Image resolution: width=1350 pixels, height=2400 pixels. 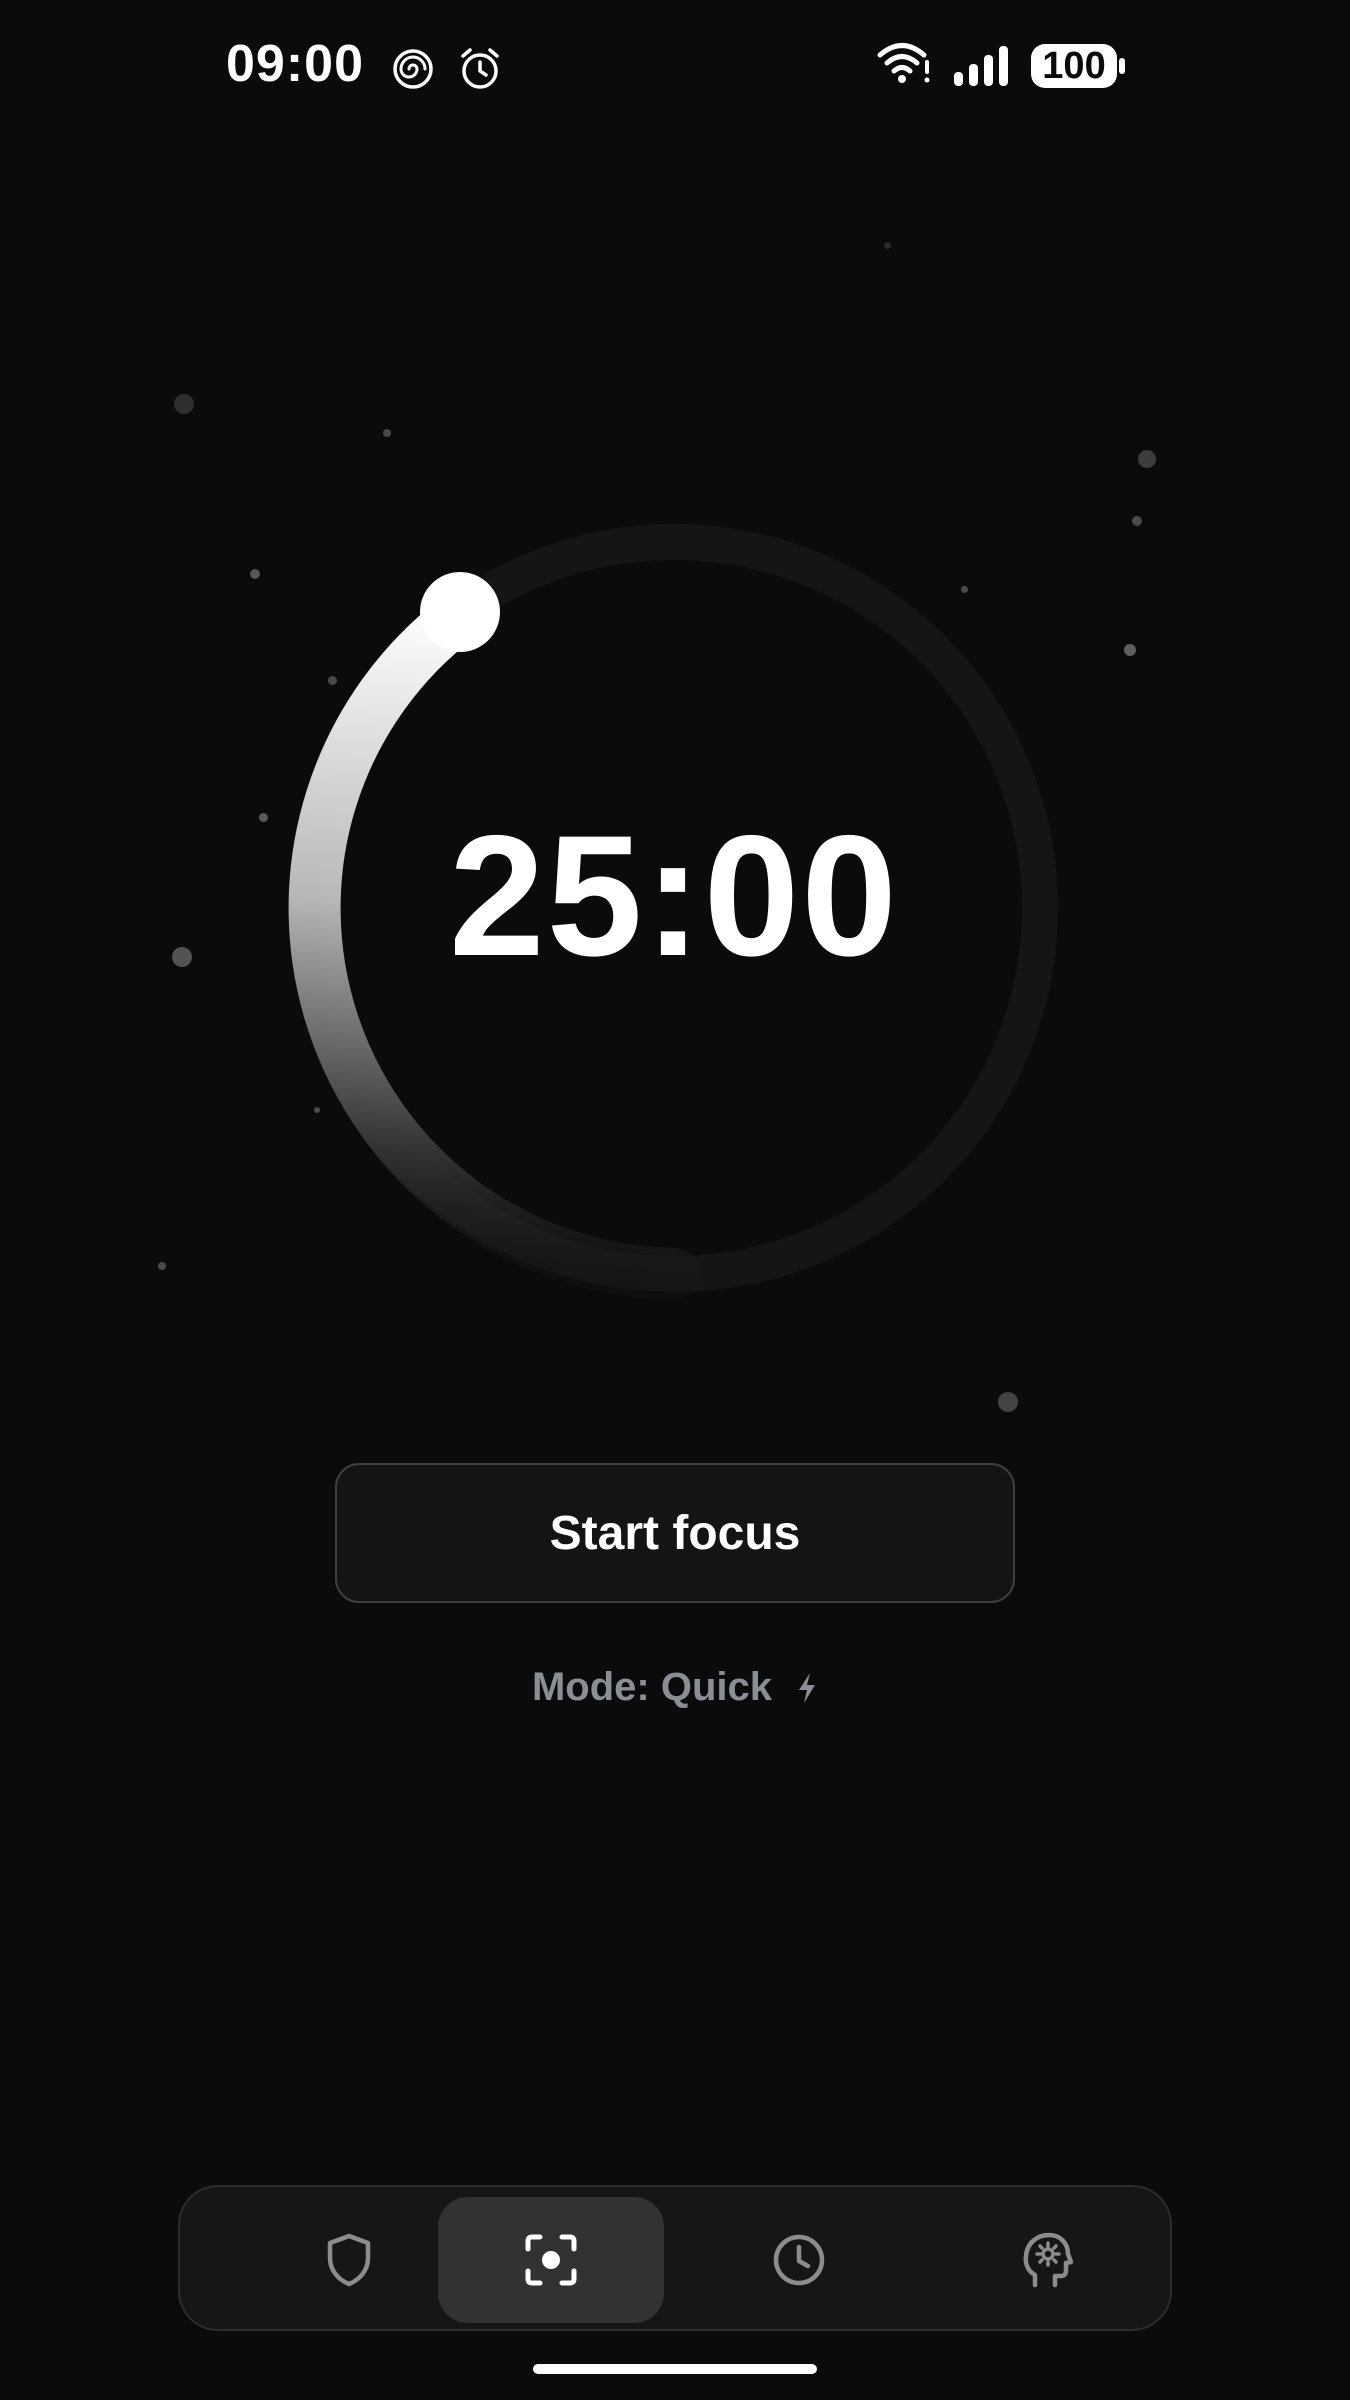 I want to click on focus-target-icon, so click(x=551, y=2260).